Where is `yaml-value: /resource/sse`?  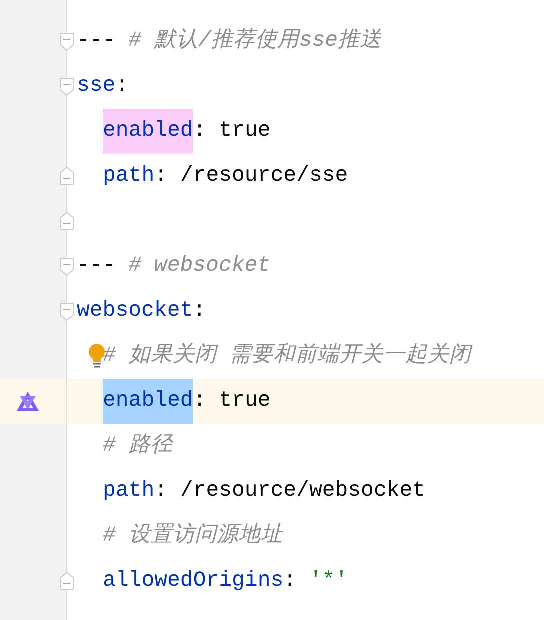 yaml-value: /resource/sse is located at coordinates (264, 176).